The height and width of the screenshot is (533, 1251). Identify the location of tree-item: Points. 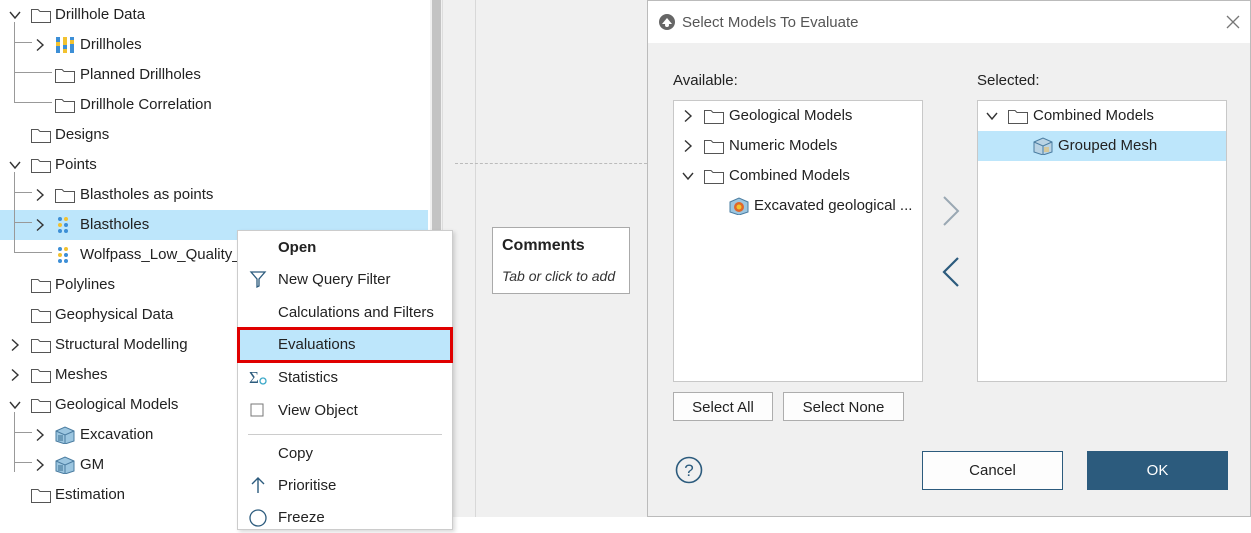
(214, 165).